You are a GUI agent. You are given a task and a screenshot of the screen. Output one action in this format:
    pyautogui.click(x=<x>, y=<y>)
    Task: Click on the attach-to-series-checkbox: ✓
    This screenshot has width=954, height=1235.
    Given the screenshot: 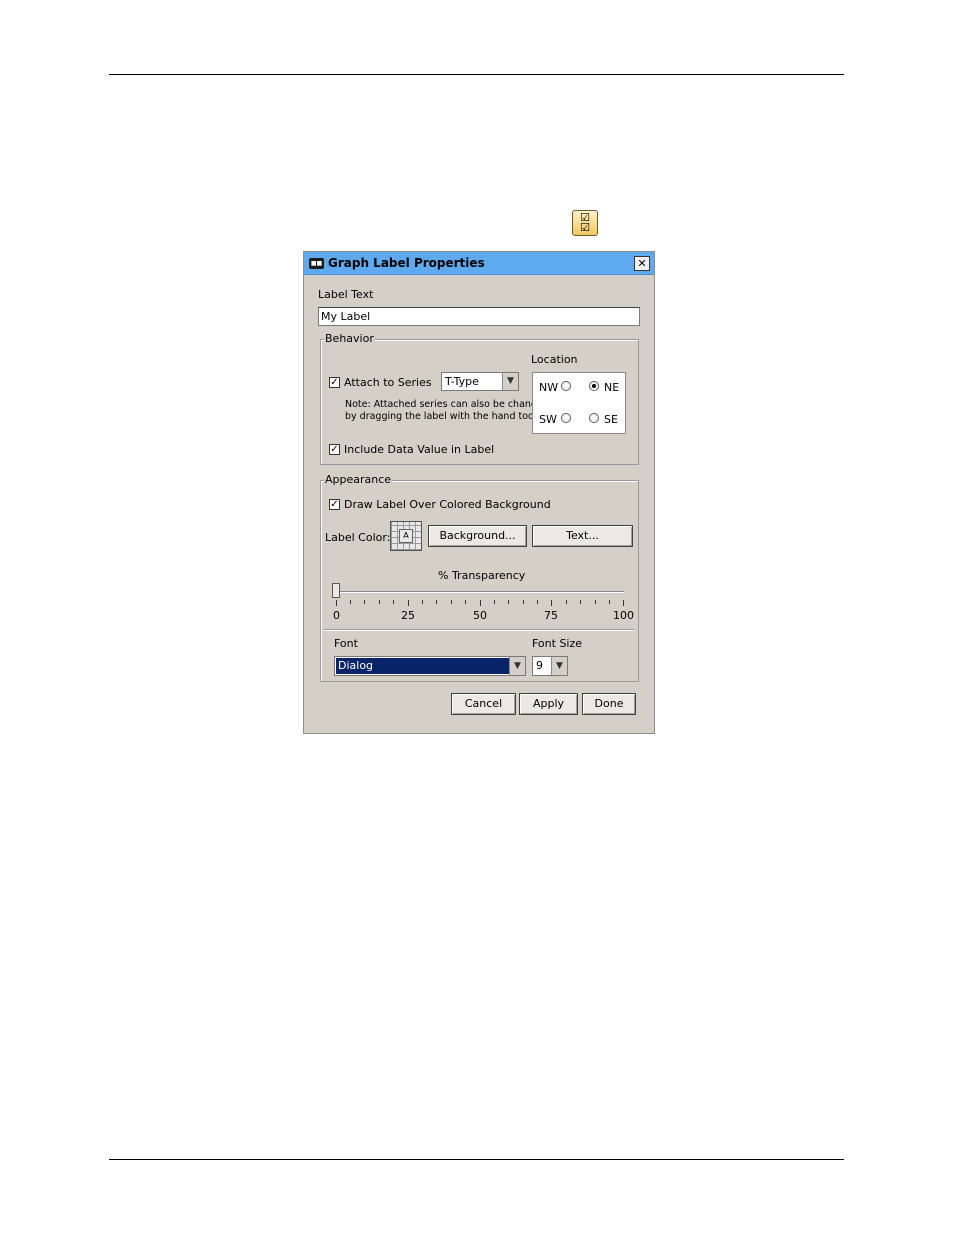 What is the action you would take?
    pyautogui.click(x=334, y=382)
    